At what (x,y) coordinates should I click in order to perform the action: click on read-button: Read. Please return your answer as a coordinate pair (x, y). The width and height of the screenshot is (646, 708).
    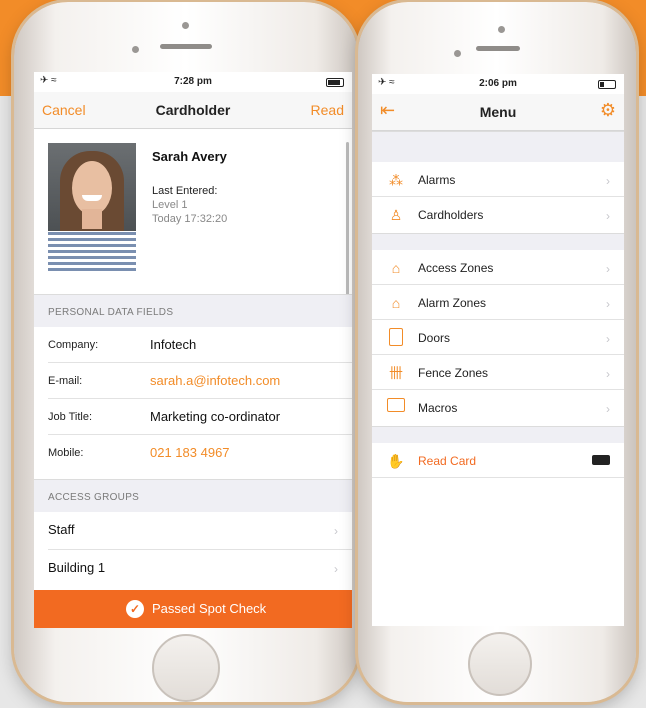
    Looking at the image, I should click on (327, 110).